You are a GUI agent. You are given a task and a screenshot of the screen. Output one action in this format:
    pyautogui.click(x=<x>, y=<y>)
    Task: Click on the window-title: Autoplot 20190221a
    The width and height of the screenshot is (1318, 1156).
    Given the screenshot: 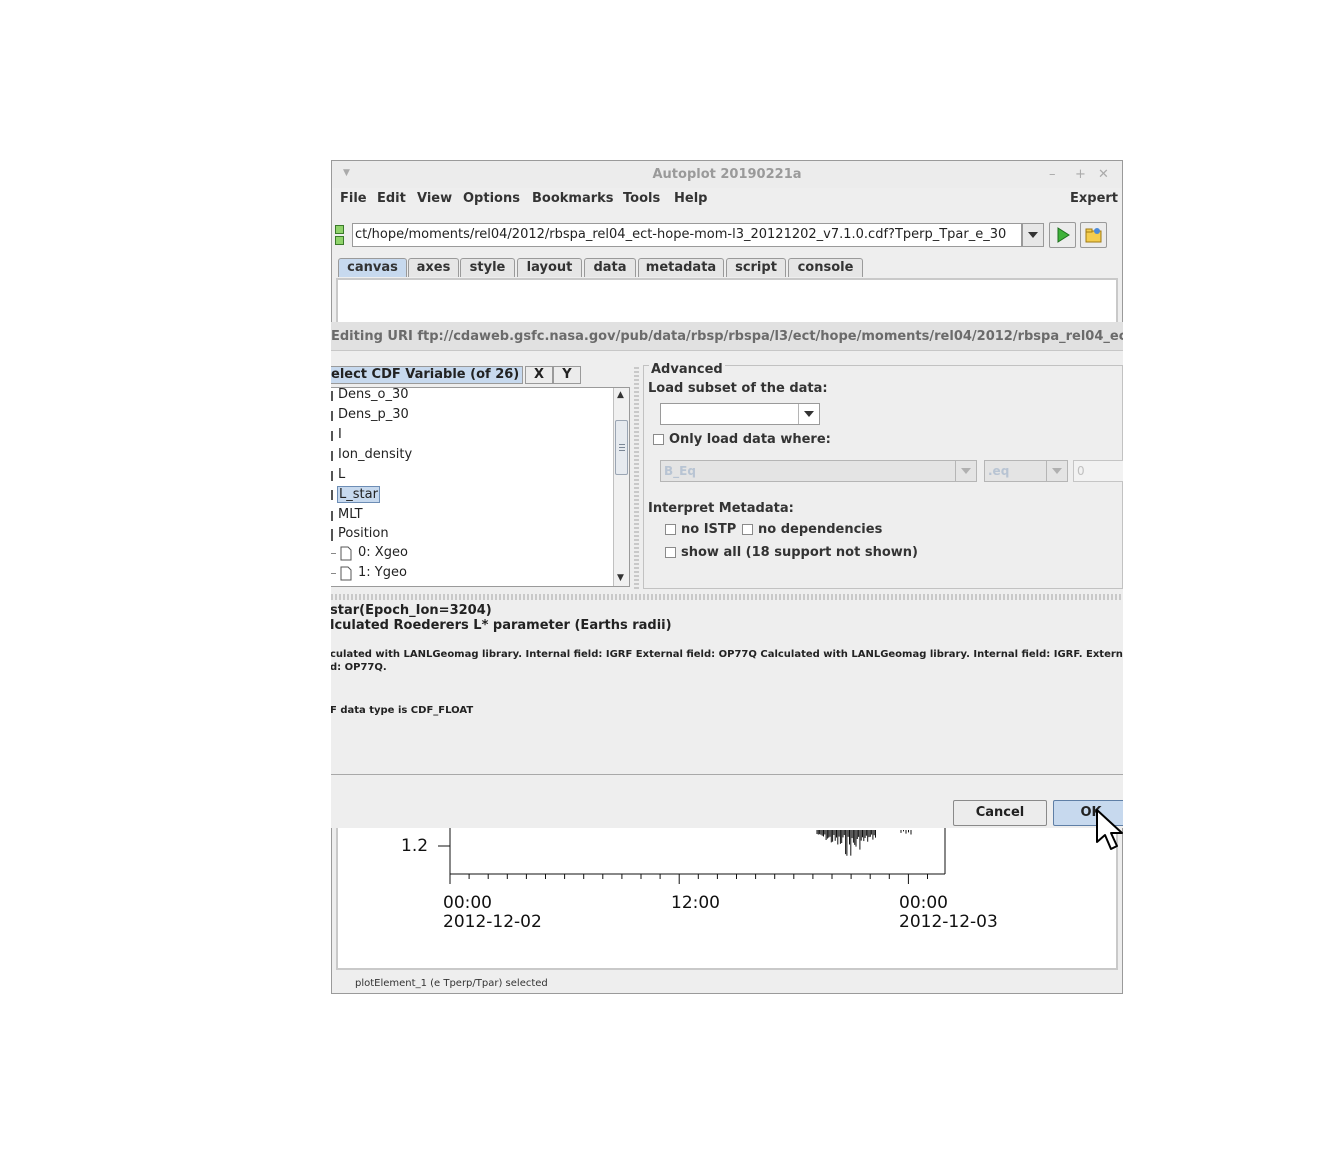 What is the action you would take?
    pyautogui.click(x=727, y=174)
    